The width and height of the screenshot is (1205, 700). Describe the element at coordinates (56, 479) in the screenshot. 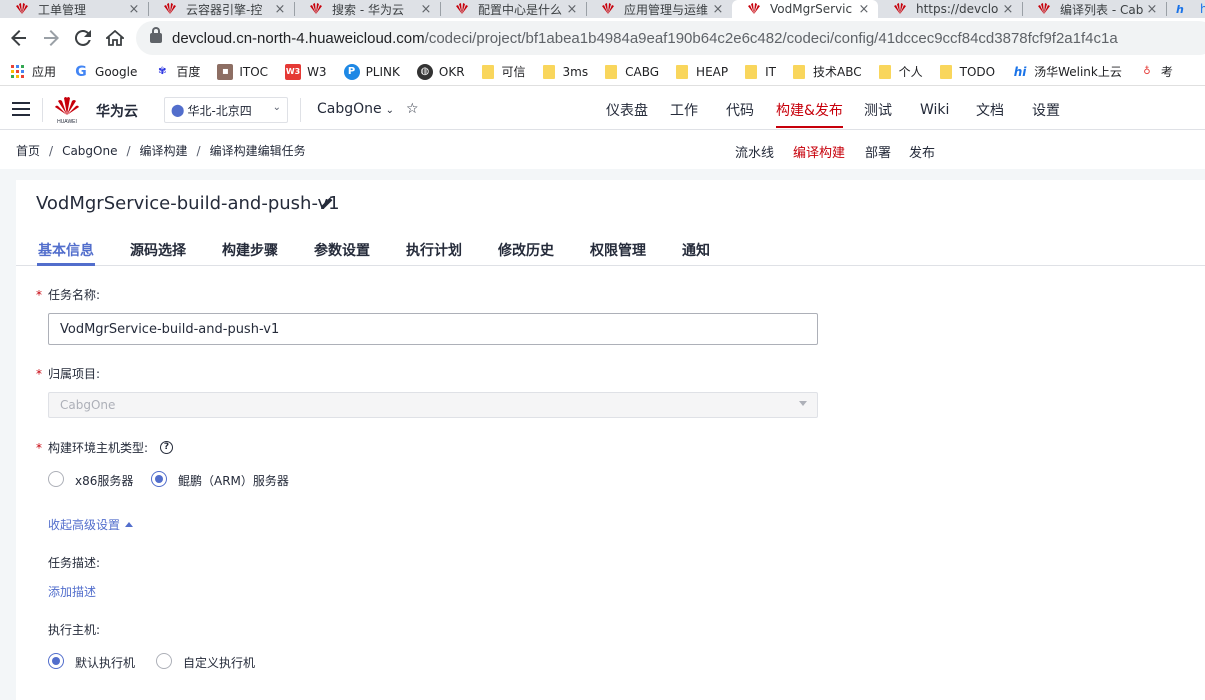

I see `radio-x86` at that location.